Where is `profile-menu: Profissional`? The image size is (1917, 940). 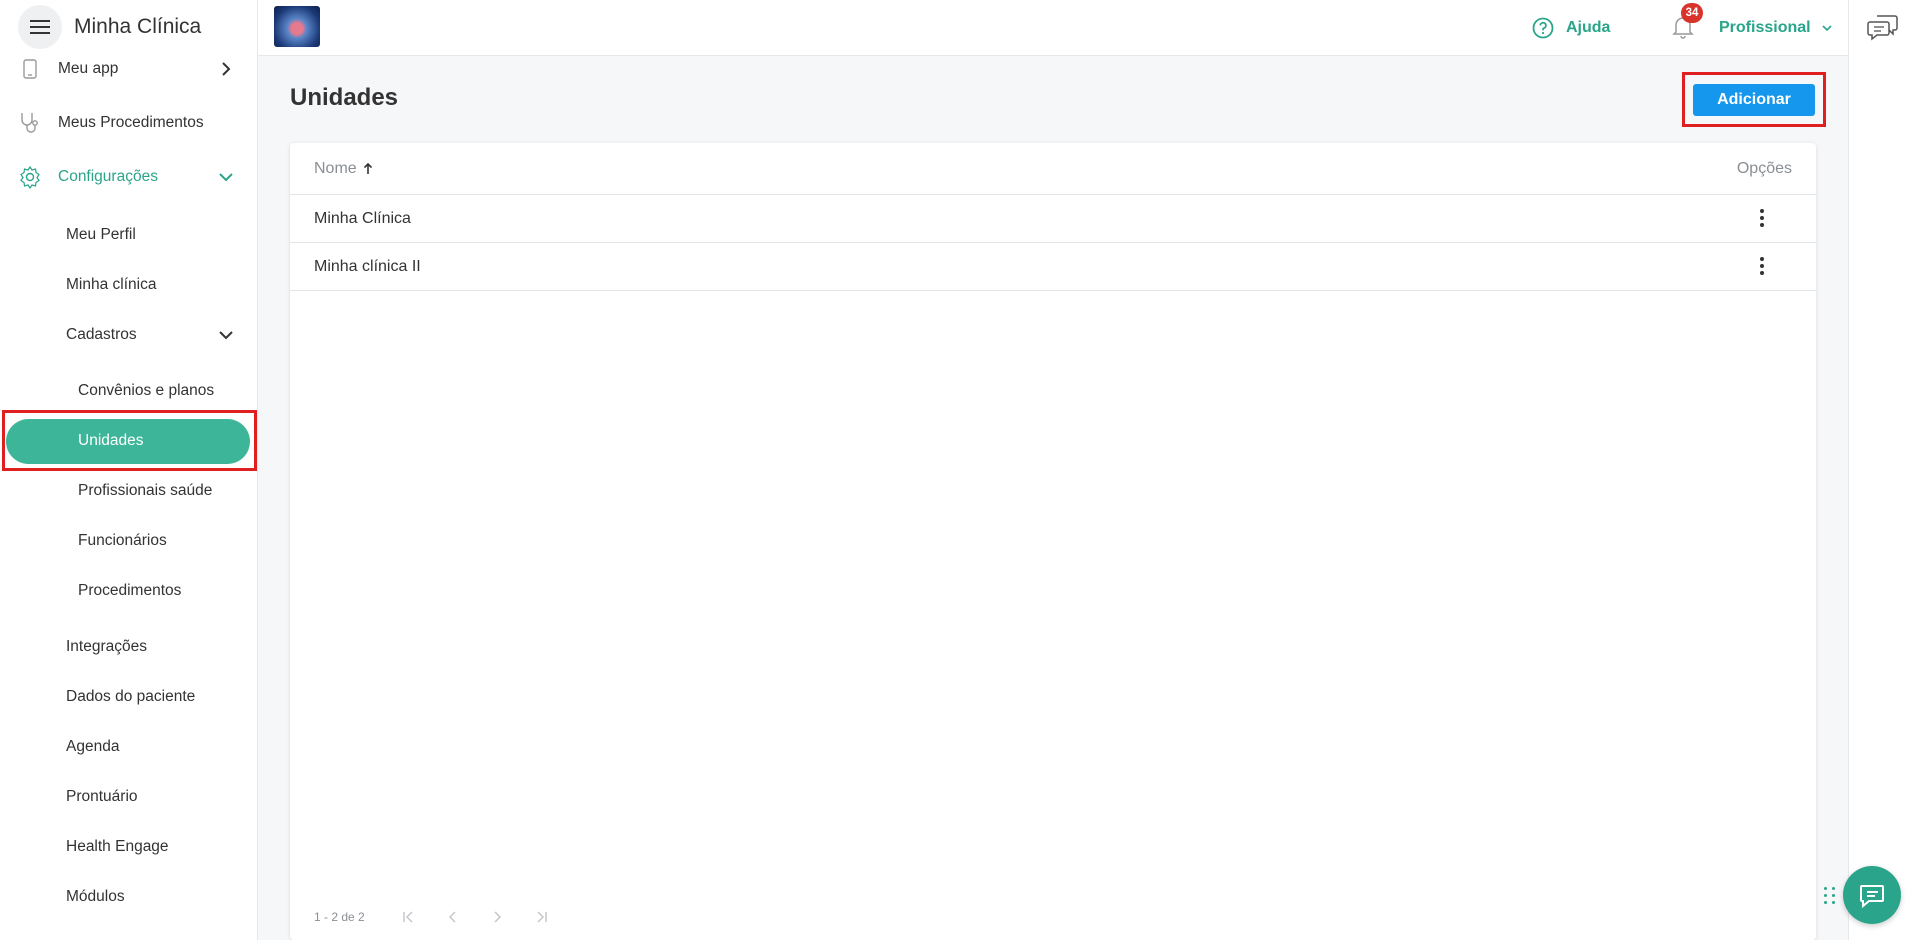
profile-menu: Profissional is located at coordinates (1776, 28).